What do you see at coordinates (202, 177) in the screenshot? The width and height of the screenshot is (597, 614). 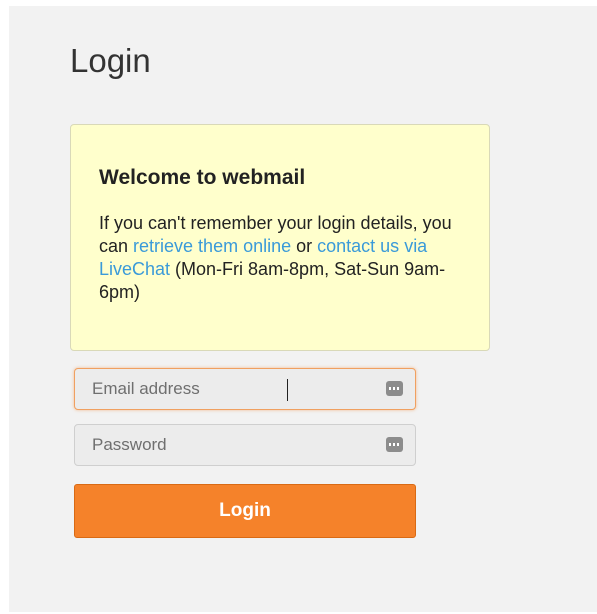 I see `notice-title: Welcome to webmail` at bounding box center [202, 177].